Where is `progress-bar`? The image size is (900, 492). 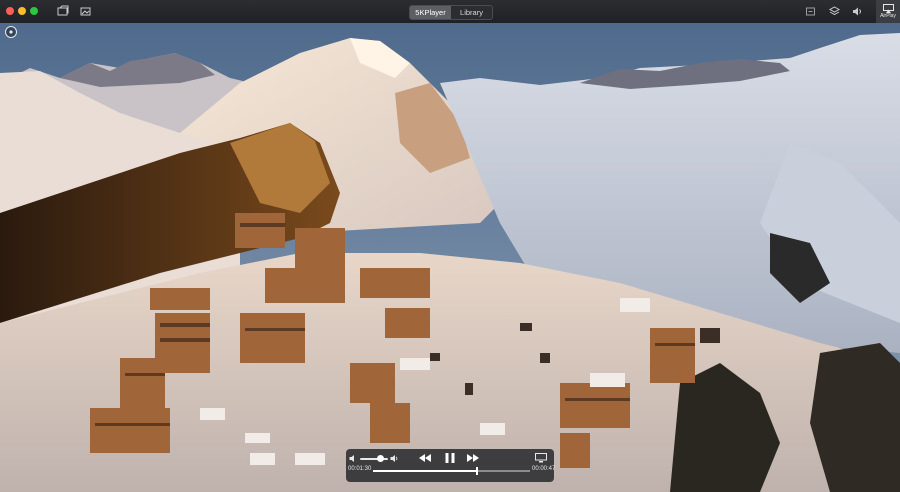 progress-bar is located at coordinates (451, 471).